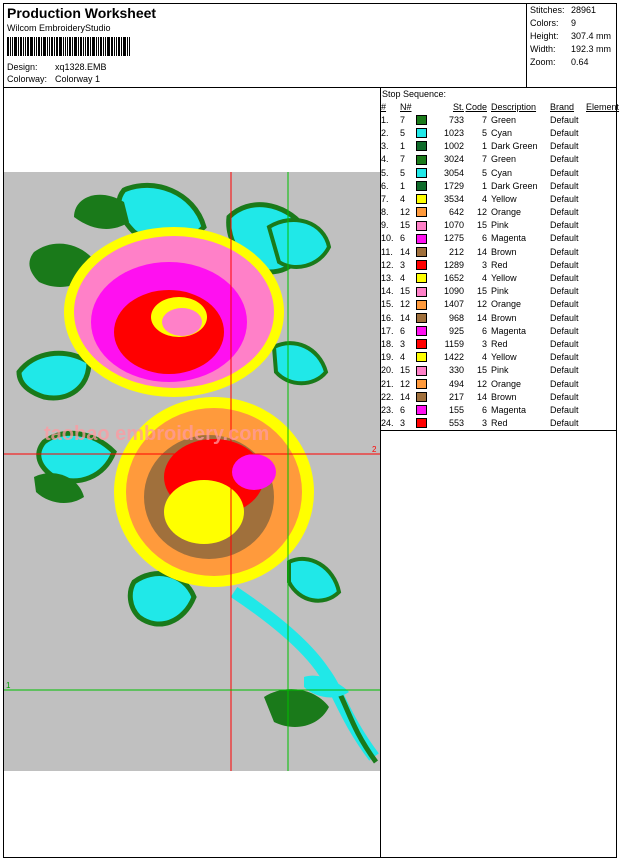 Image resolution: width=620 pixels, height=861 pixels. What do you see at coordinates (456, 423) in the screenshot?
I see `row-stitches: 553` at bounding box center [456, 423].